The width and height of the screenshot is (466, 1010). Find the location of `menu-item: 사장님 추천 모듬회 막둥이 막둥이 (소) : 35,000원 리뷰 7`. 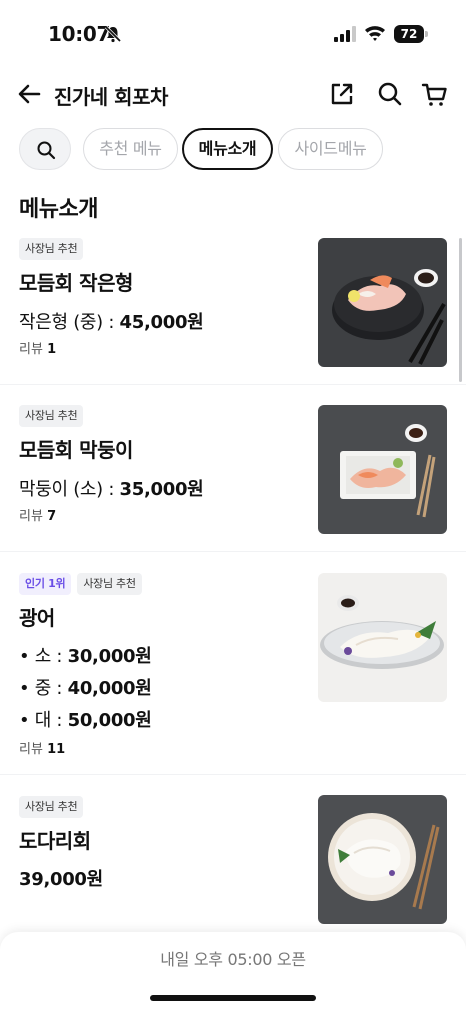

menu-item: 사장님 추천 모듬회 막둥이 막둥이 (소) : 35,000원 리뷰 7 is located at coordinates (233, 478).